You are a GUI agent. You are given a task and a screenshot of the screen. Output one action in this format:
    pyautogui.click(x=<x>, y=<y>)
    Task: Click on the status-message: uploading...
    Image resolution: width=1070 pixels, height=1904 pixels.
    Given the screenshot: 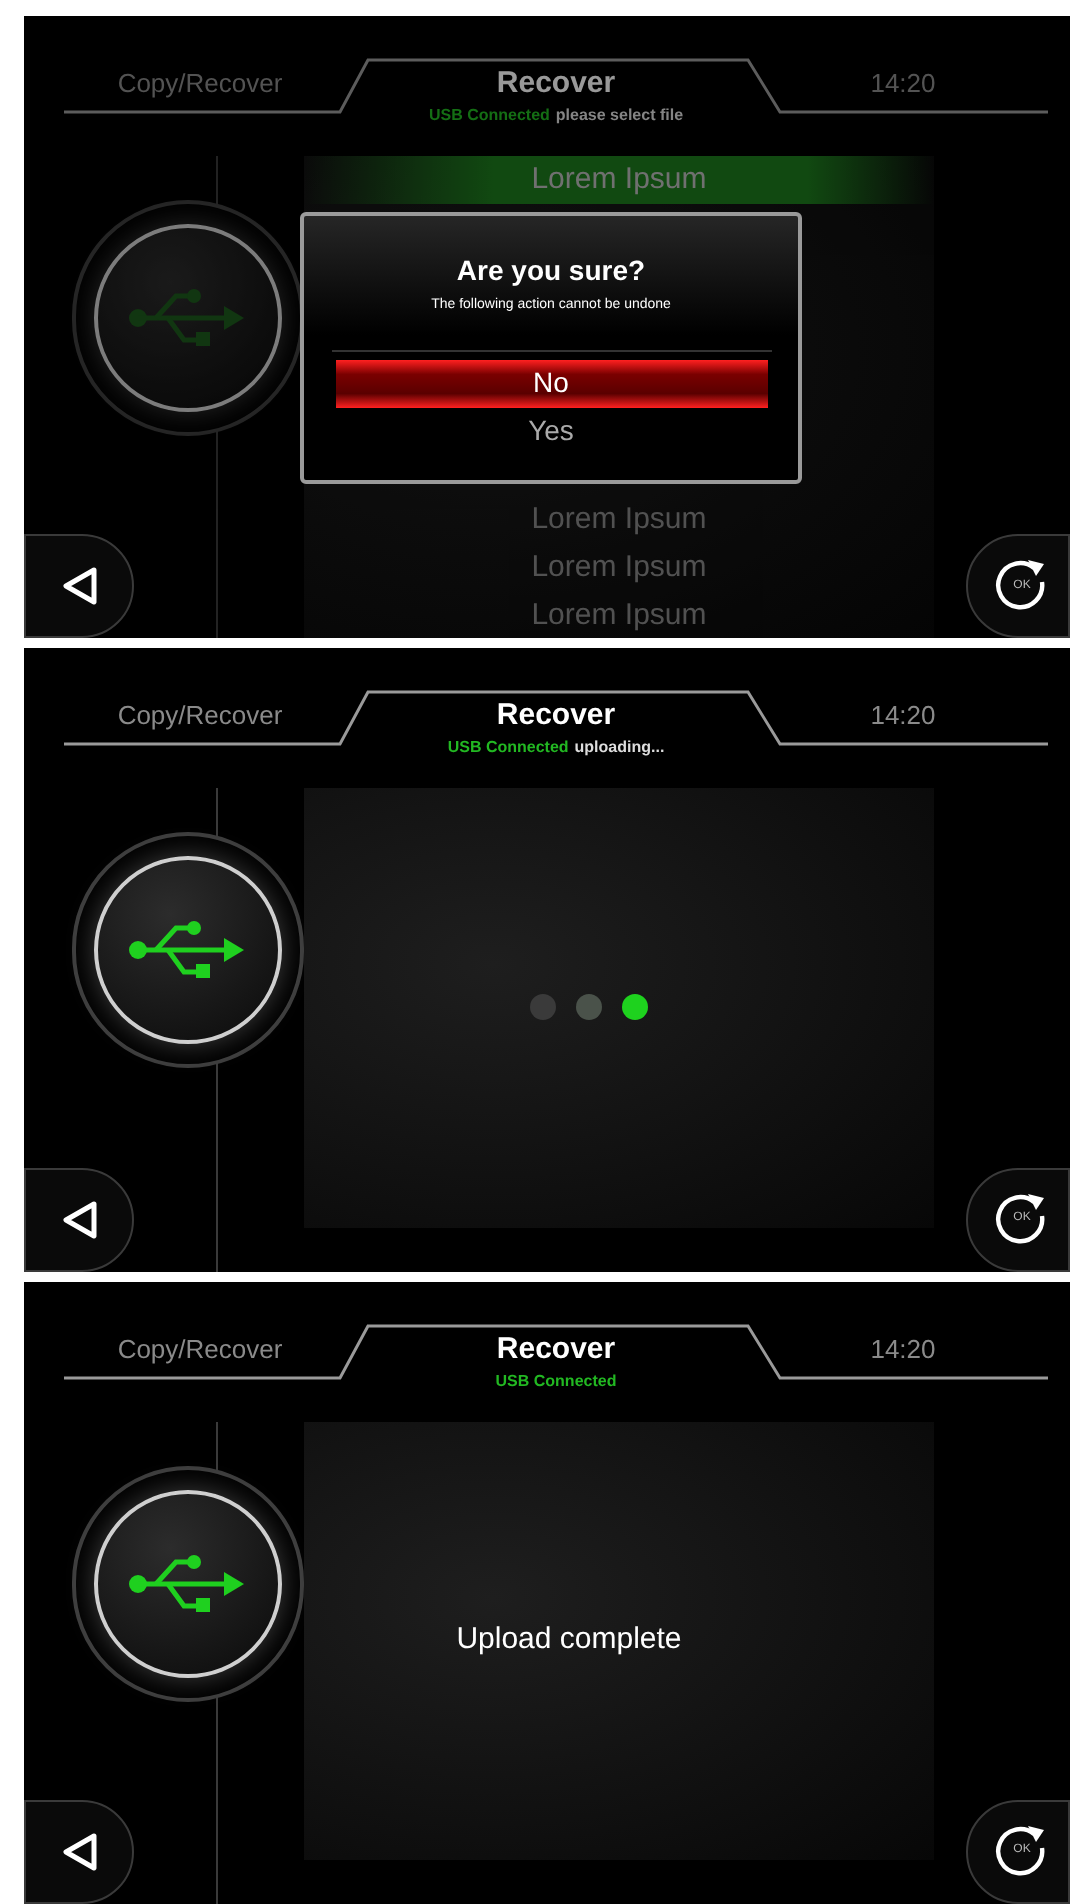 What is the action you would take?
    pyautogui.click(x=619, y=748)
    